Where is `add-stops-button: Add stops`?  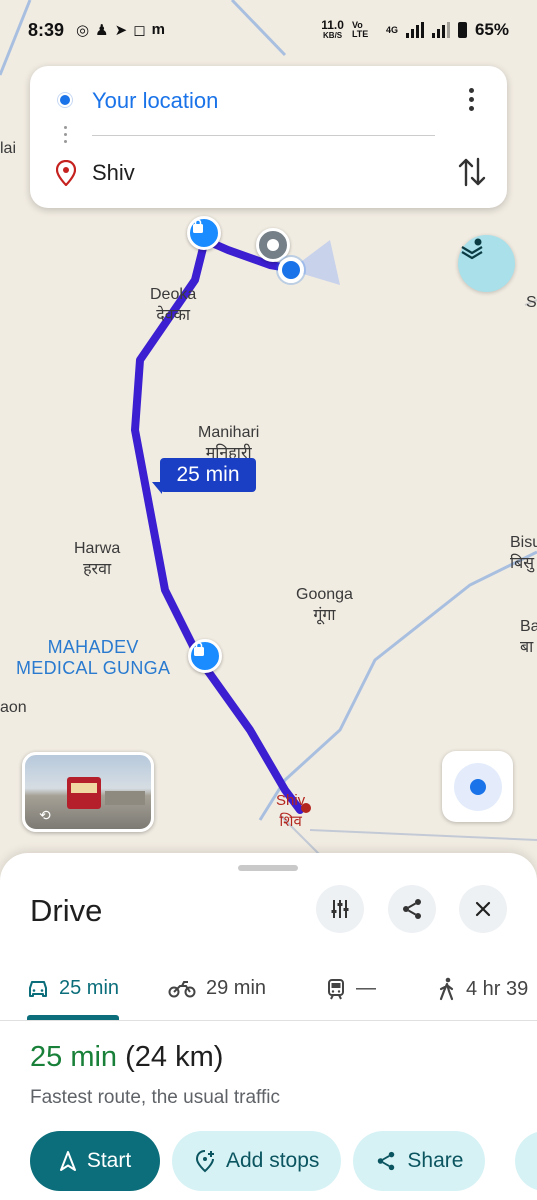
add-stops-button: Add stops is located at coordinates (257, 1161).